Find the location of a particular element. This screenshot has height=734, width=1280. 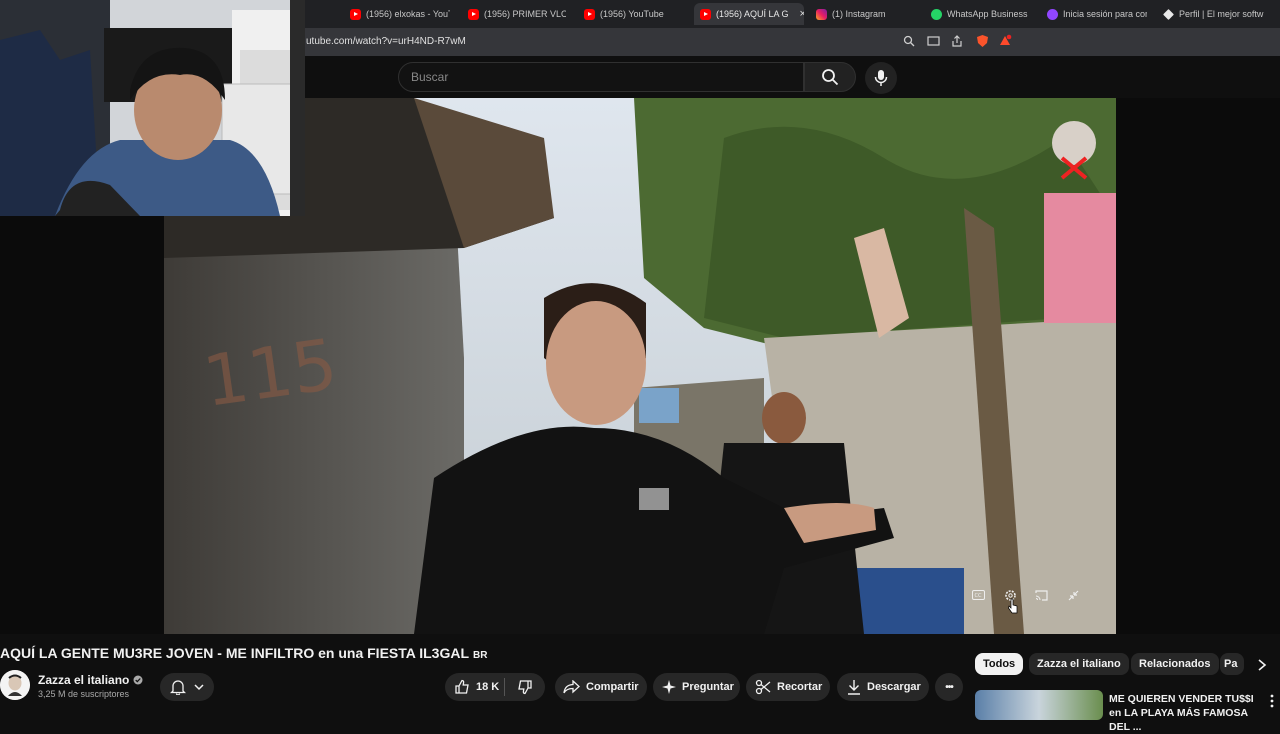

chip-channel: Zazza el italiano is located at coordinates (1079, 664).